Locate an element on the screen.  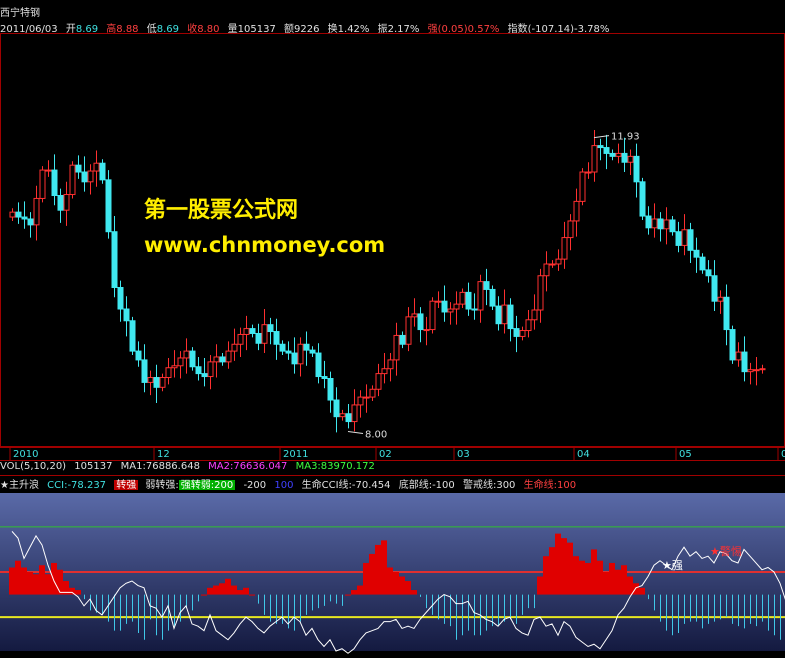
turnover-value: 1.42% is located at coordinates (353, 28).